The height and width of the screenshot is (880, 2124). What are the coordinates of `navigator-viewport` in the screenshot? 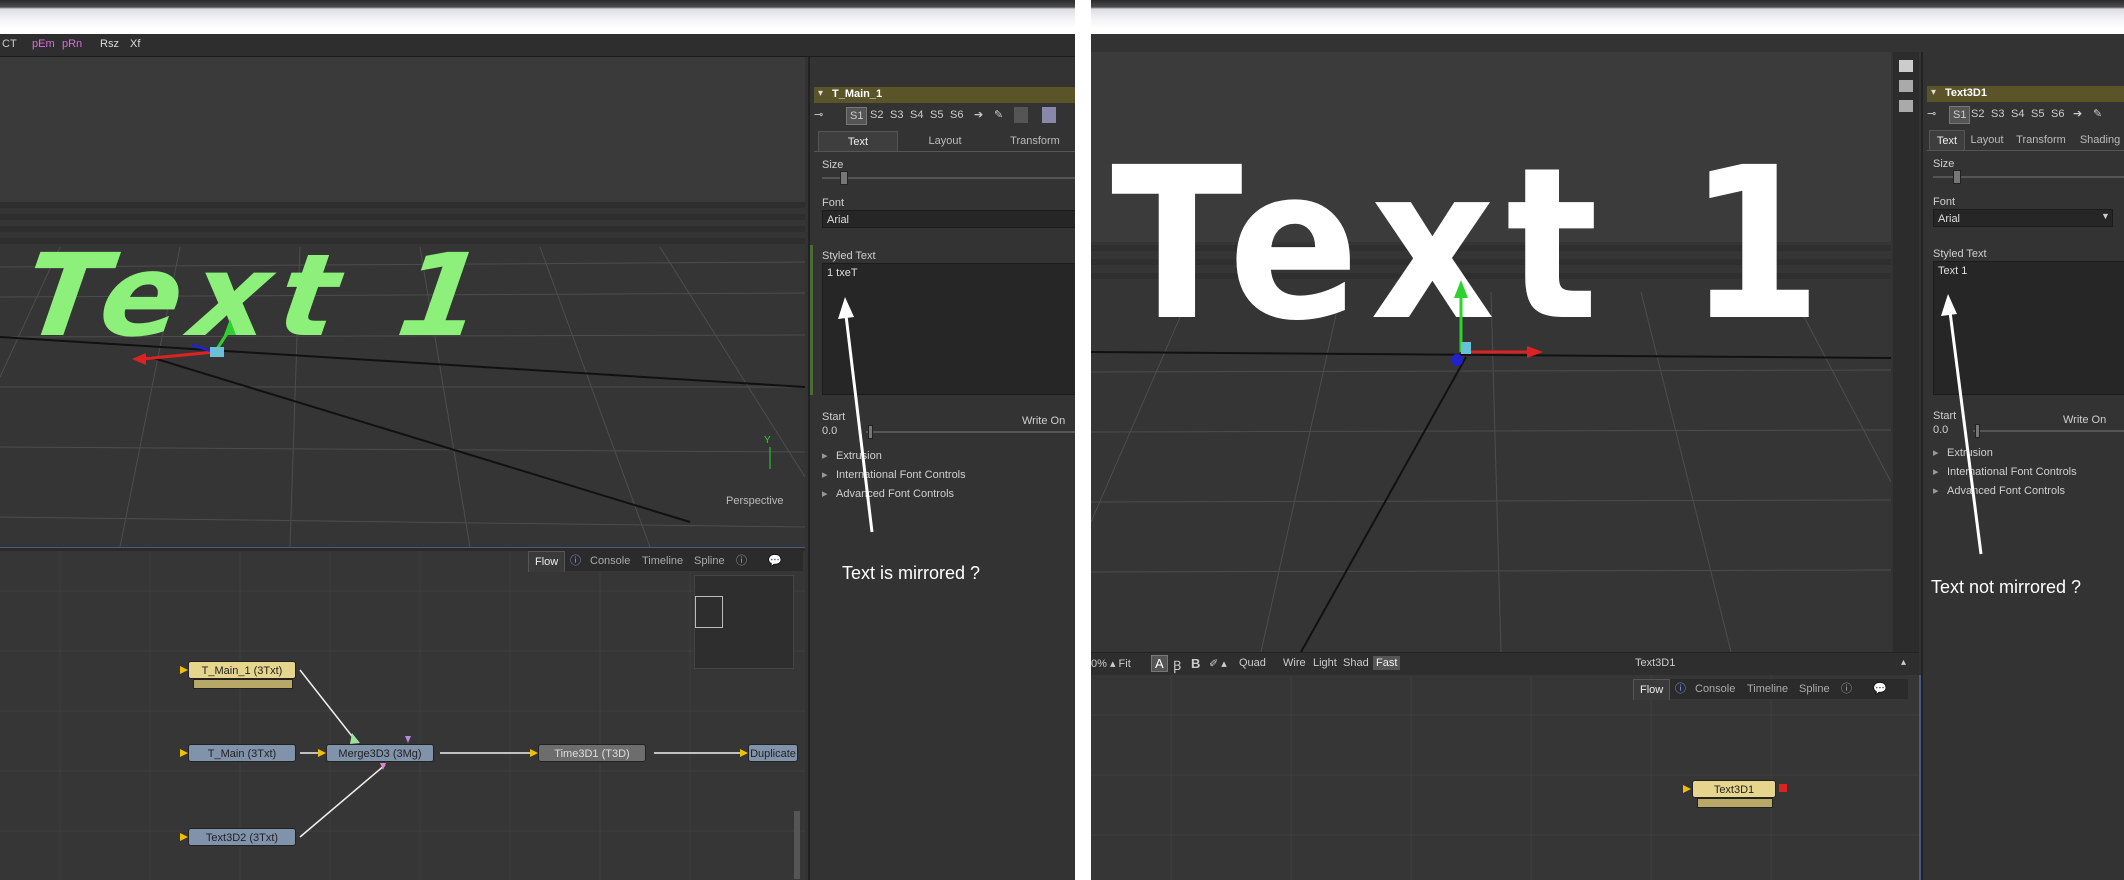 It's located at (709, 612).